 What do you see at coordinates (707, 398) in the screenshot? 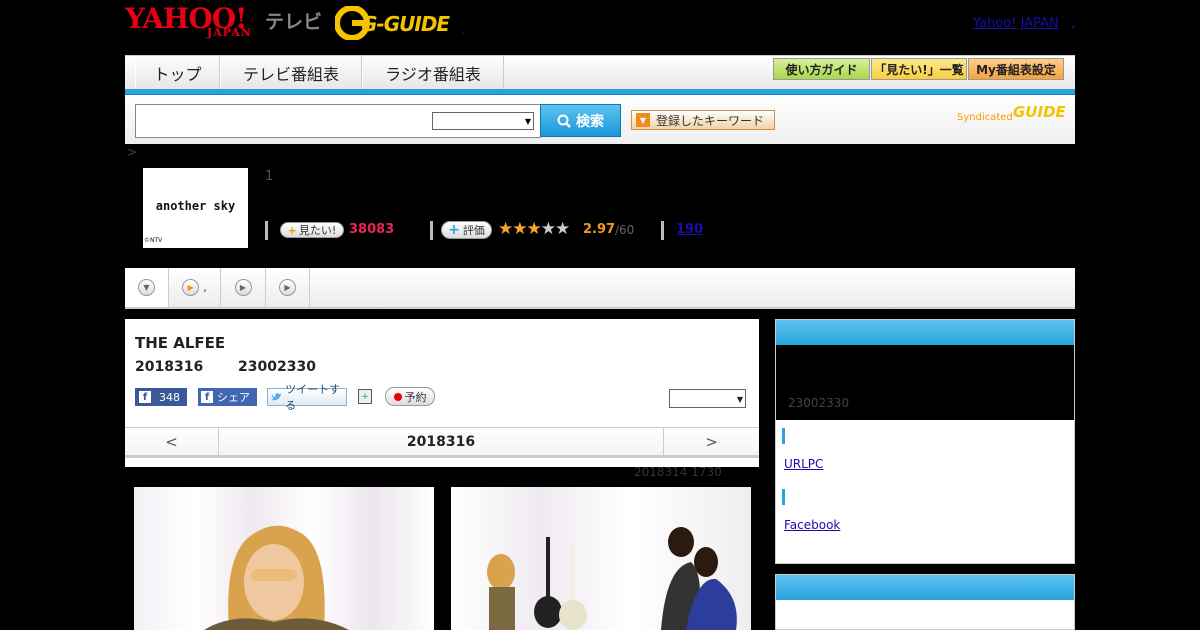
I see `episode-select: ▼` at bounding box center [707, 398].